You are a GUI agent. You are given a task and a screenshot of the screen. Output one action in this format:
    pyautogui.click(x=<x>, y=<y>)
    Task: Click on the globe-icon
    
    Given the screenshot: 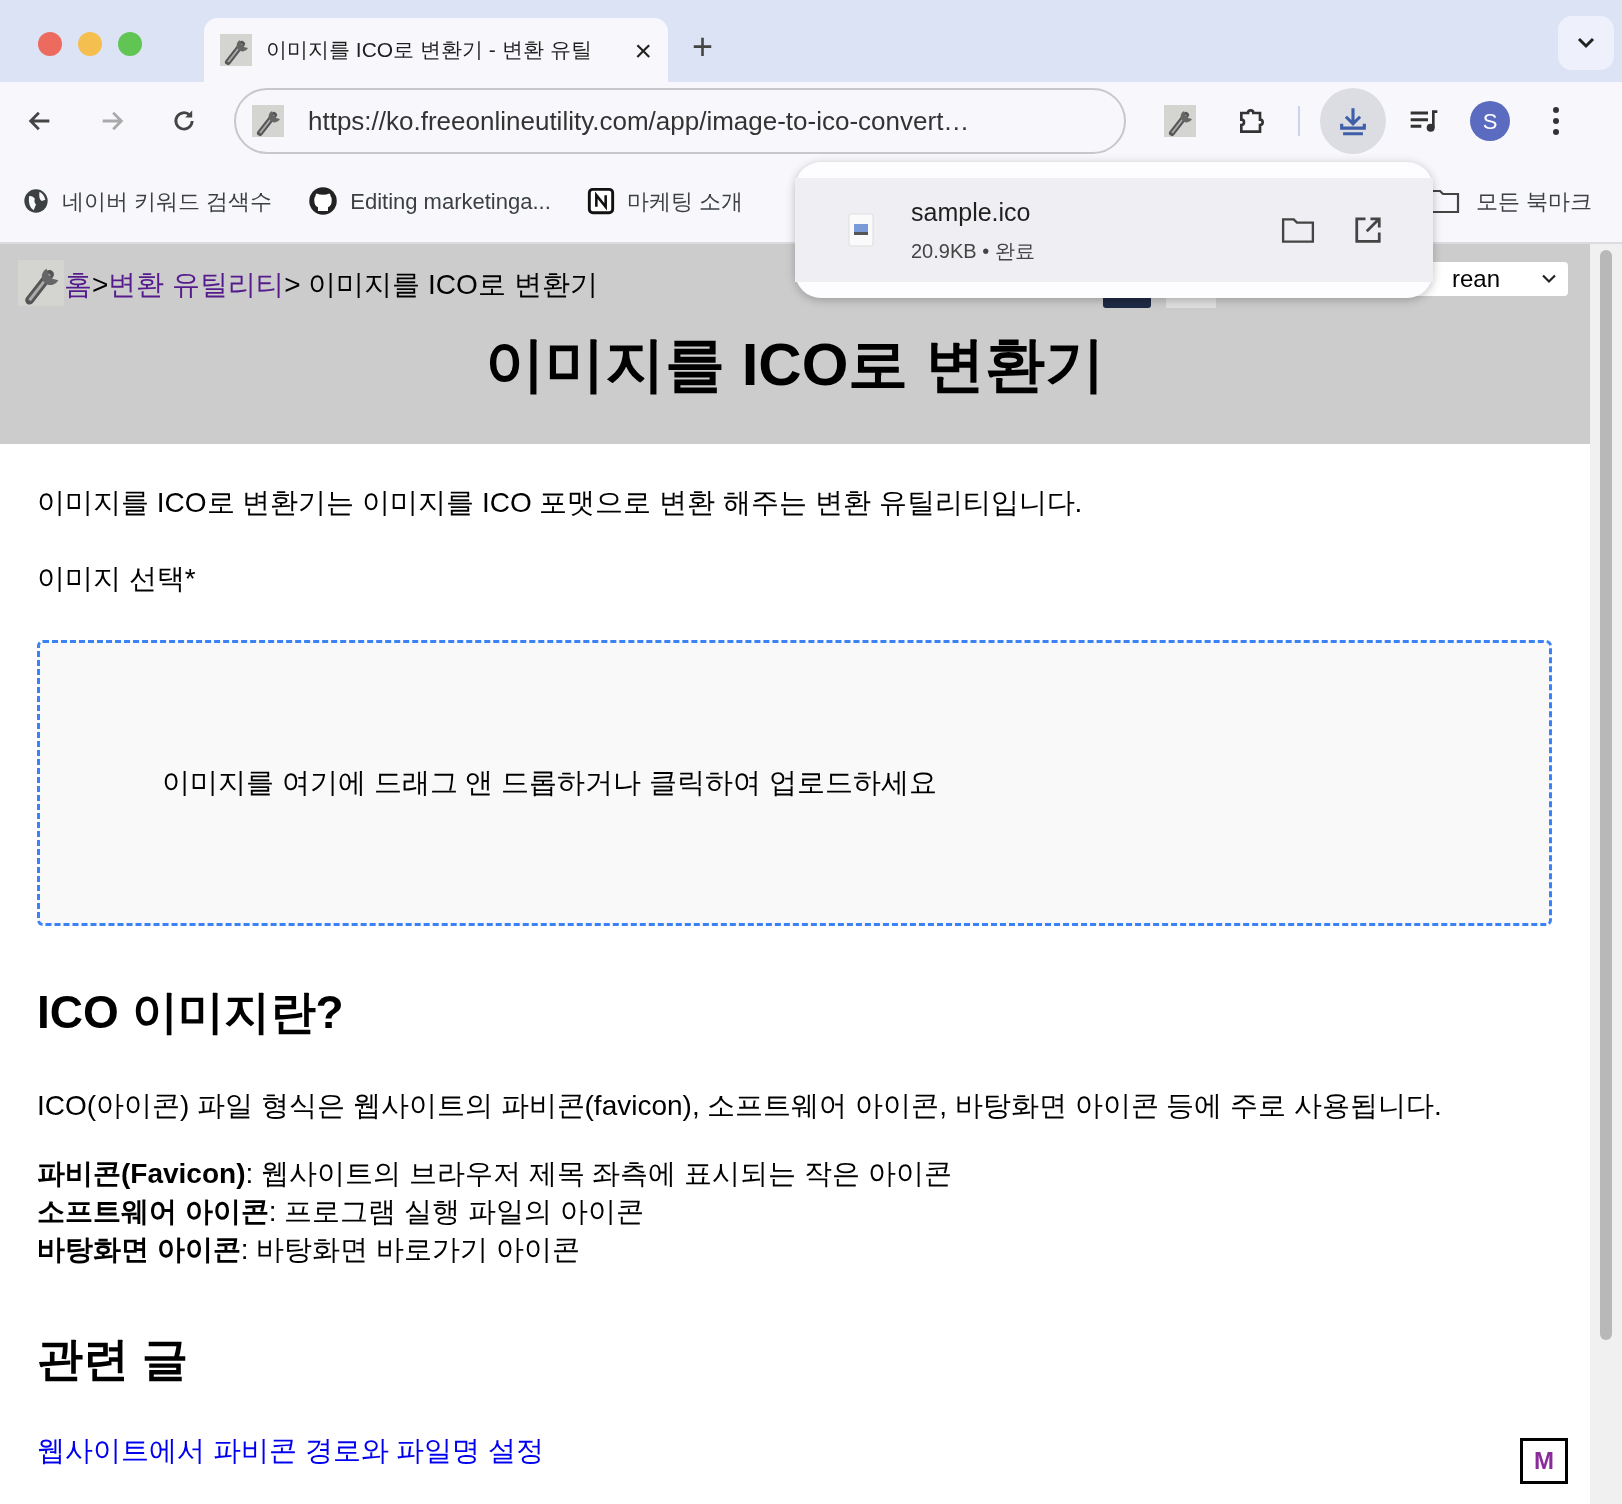 What is the action you would take?
    pyautogui.click(x=36, y=201)
    